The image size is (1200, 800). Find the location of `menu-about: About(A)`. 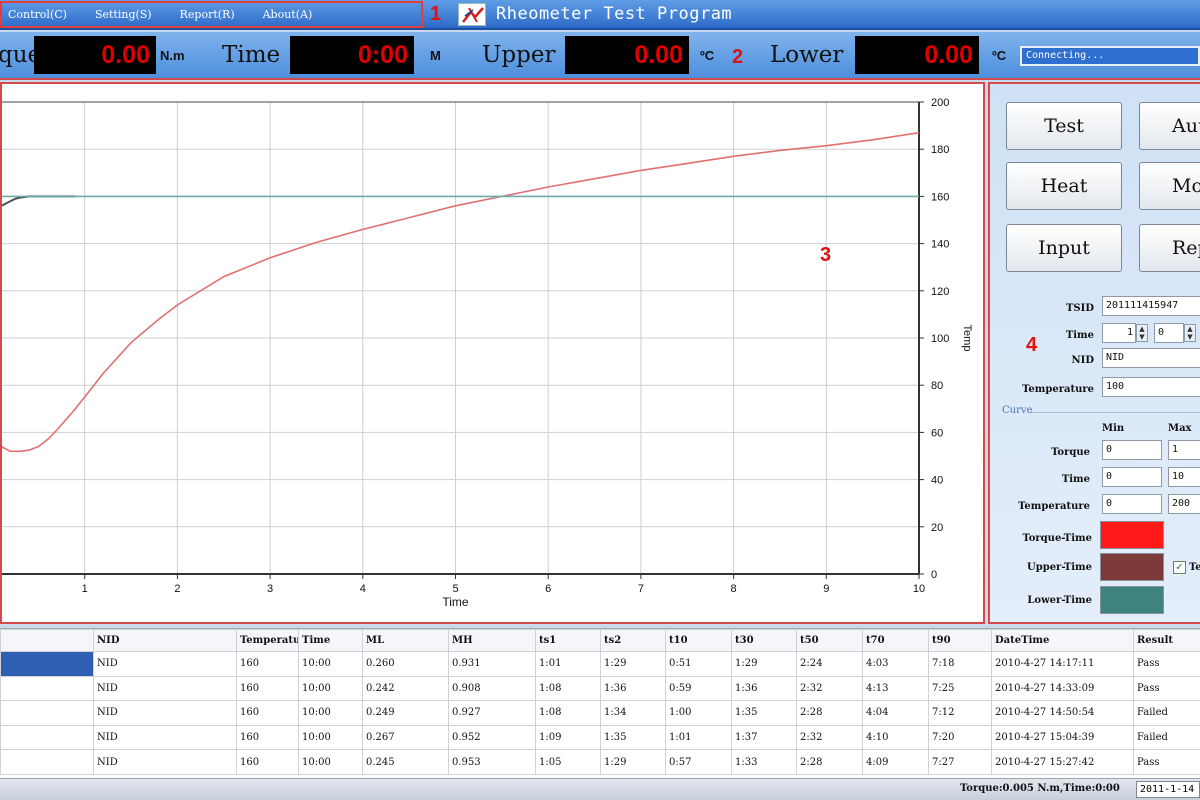

menu-about: About(A) is located at coordinates (288, 14).